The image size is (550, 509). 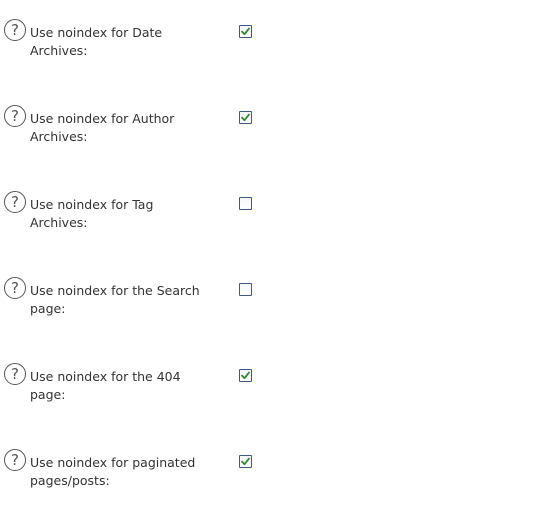 I want to click on setting-row-author-archives: ? Use noindex for Author Archives:, so click(x=275, y=135).